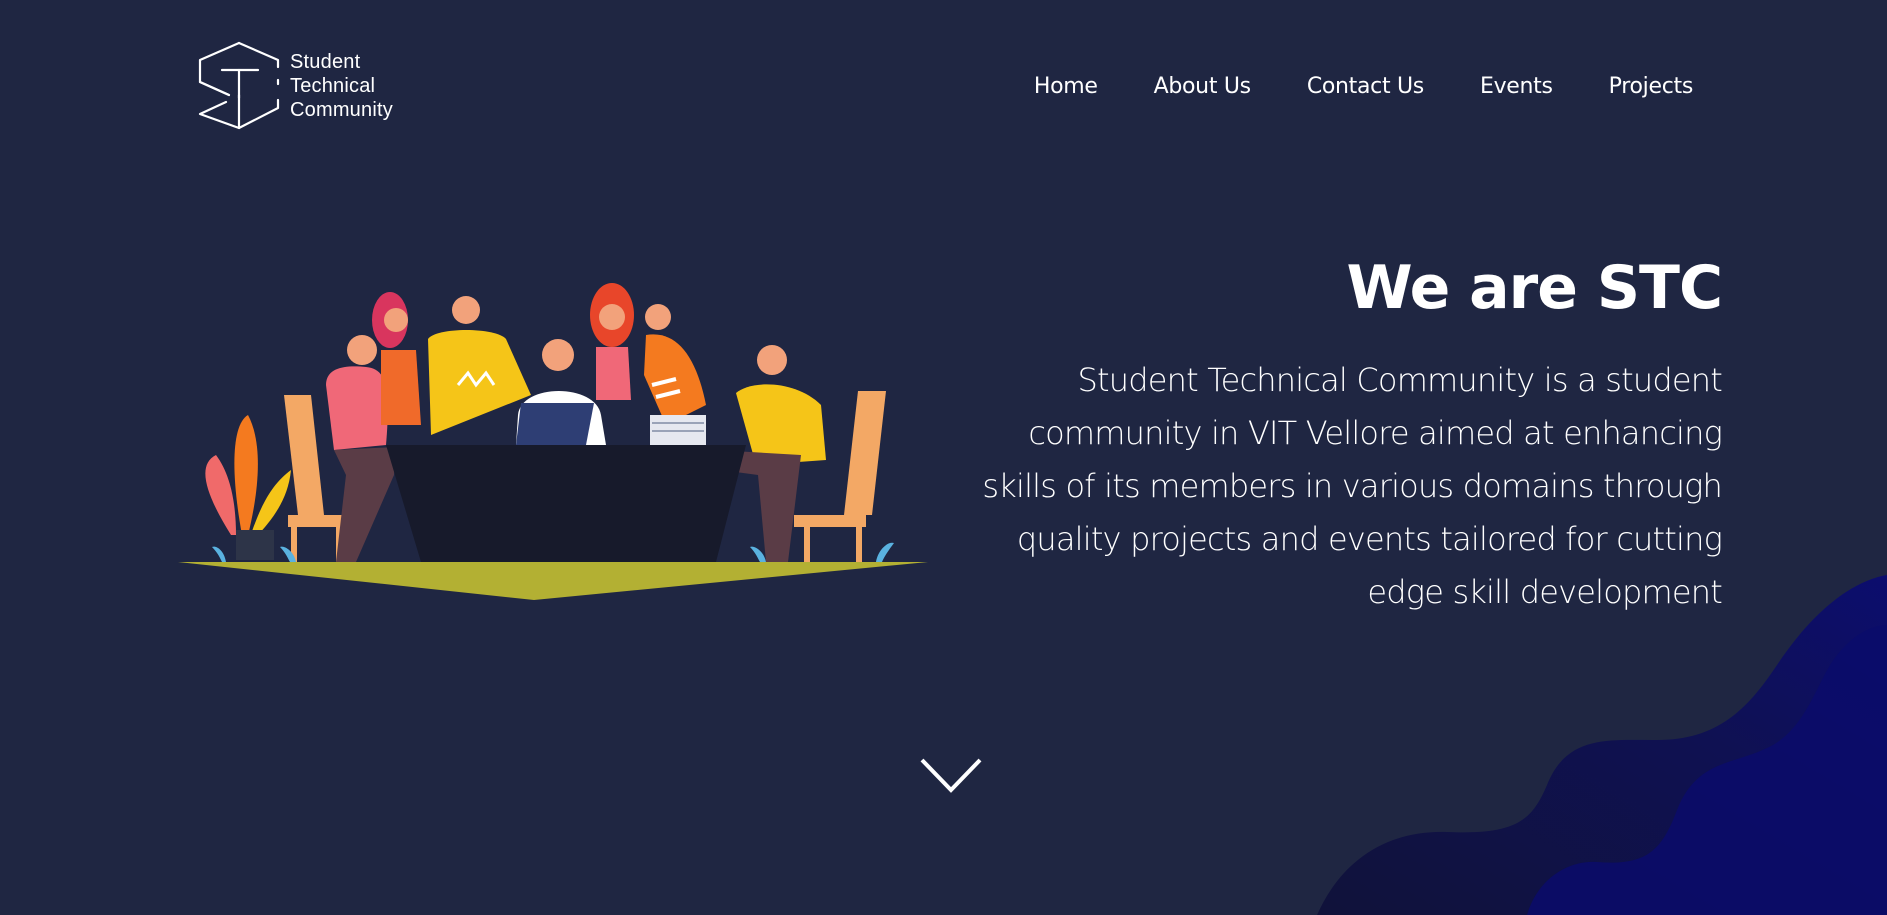 The image size is (1887, 915). Describe the element at coordinates (325, 62) in the screenshot. I see `logo-line-1: Student` at that location.